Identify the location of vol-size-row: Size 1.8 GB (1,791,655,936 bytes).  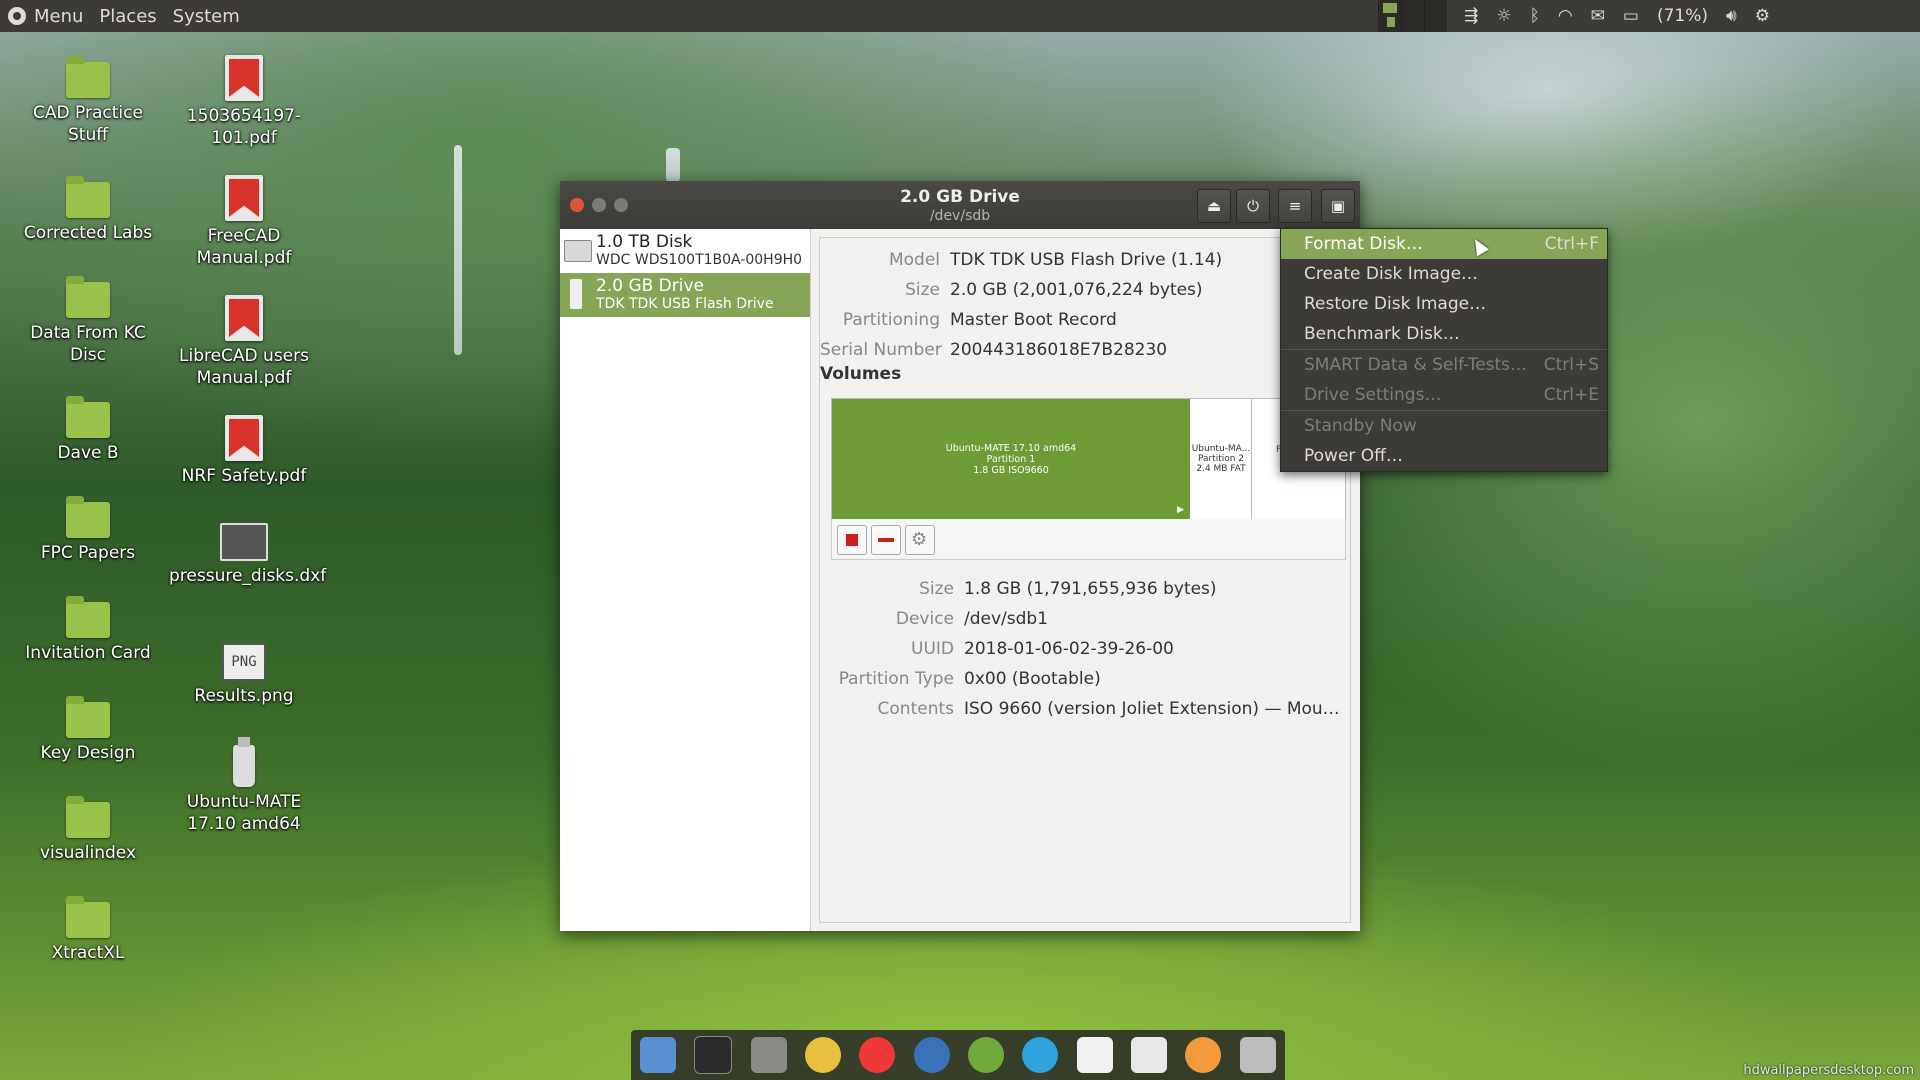
(1068, 589).